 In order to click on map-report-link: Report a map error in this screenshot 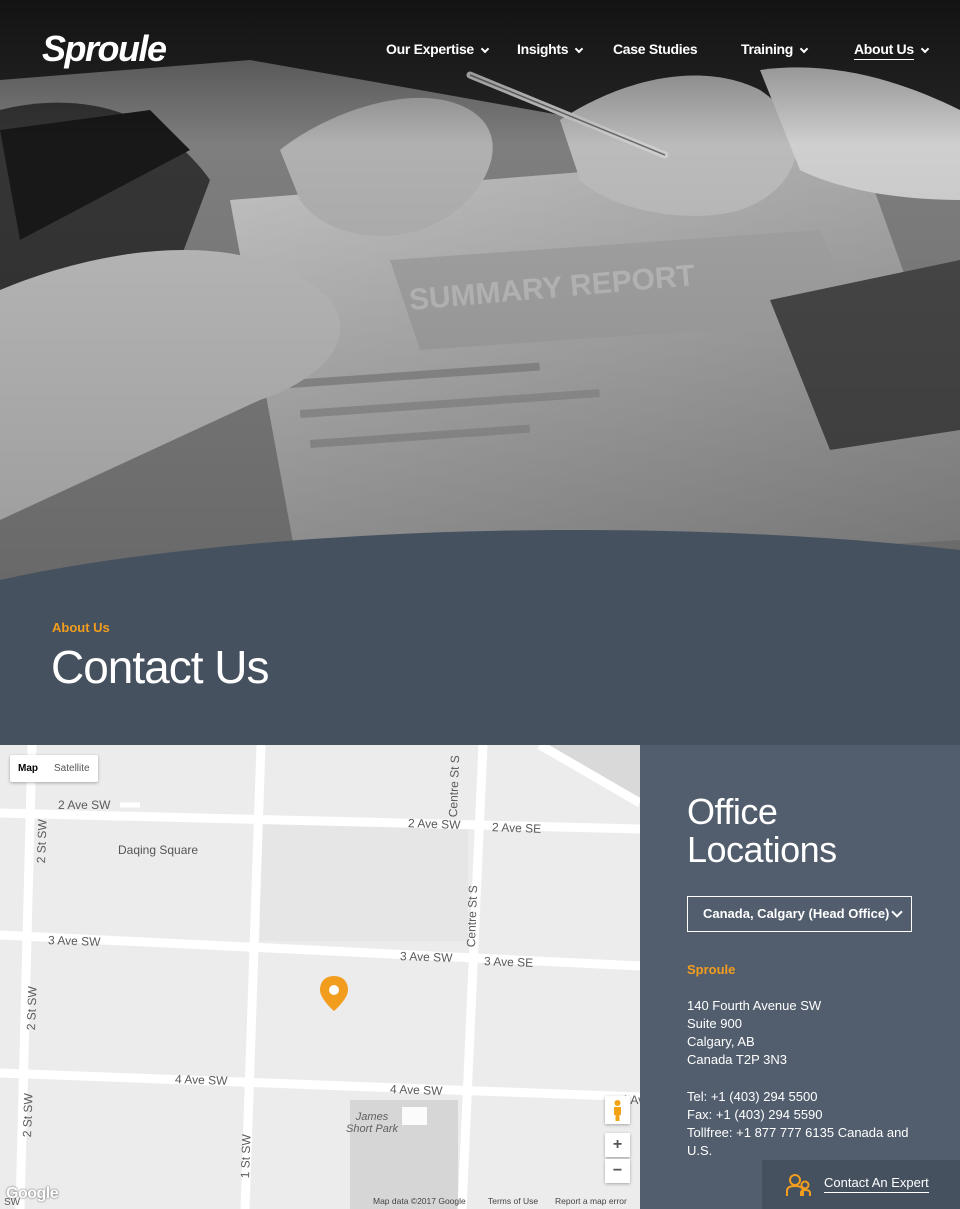, I will do `click(591, 1201)`.